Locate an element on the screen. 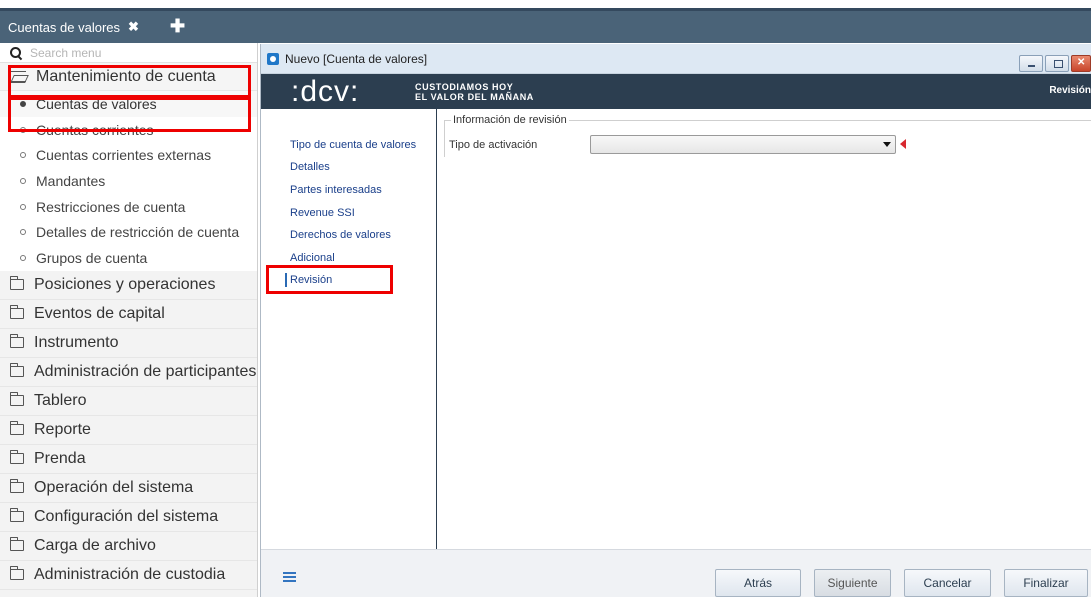  activation-type-label: Tipo de activación is located at coordinates (493, 145).